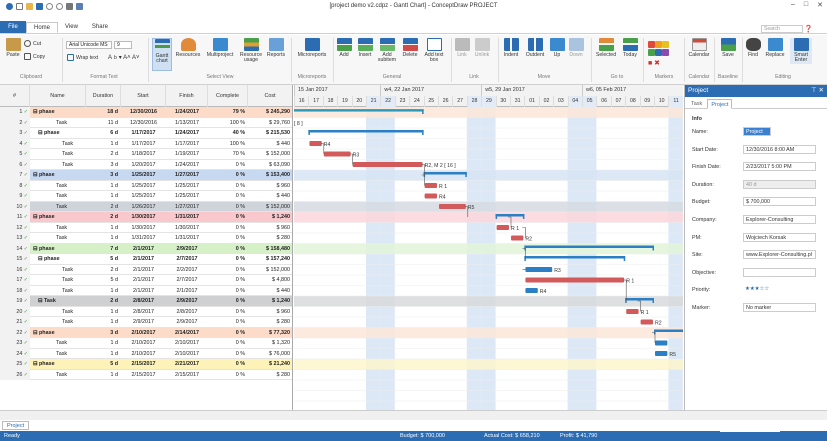 The width and height of the screenshot is (827, 441). I want to click on table-row: 20 ✓ Task 1 d 2/8/2017 2/8/2017 0 % $ 960, so click(146, 312).